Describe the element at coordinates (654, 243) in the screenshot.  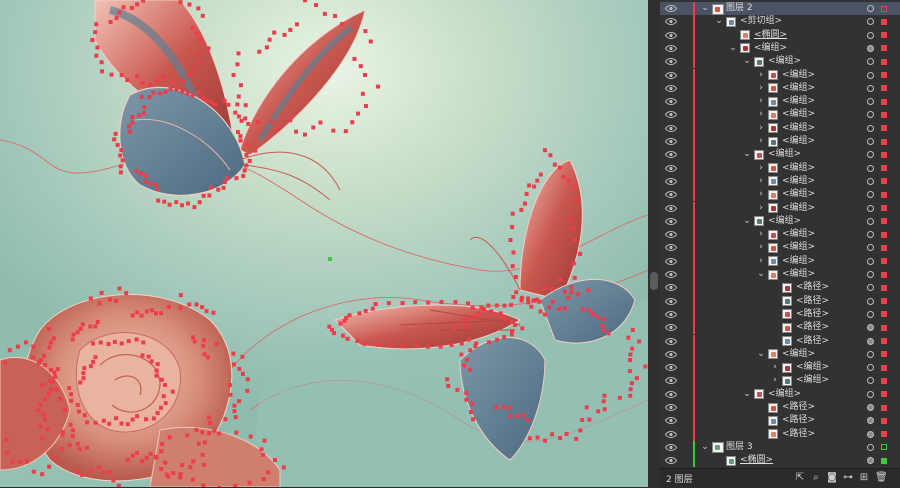
I see `canvas-scrollbar` at that location.